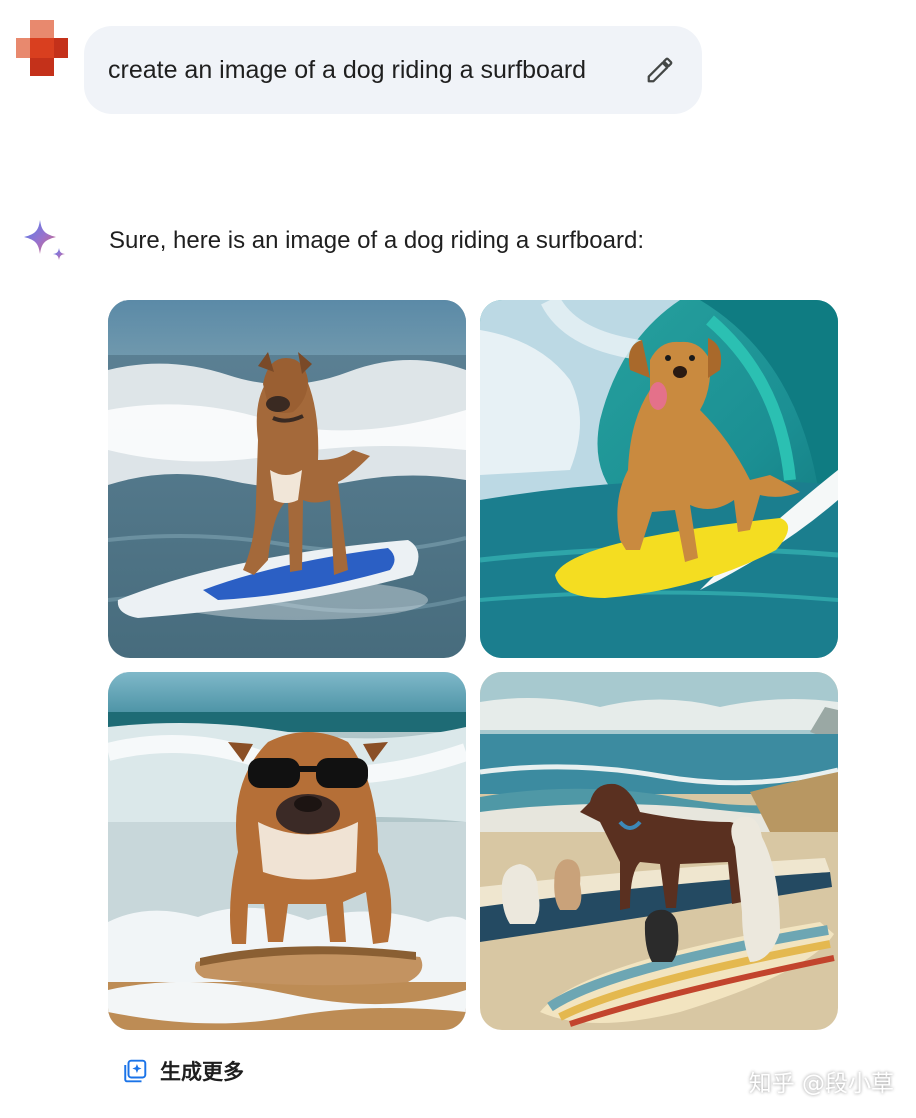 The height and width of the screenshot is (1118, 916). I want to click on pencil-icon, so click(660, 70).